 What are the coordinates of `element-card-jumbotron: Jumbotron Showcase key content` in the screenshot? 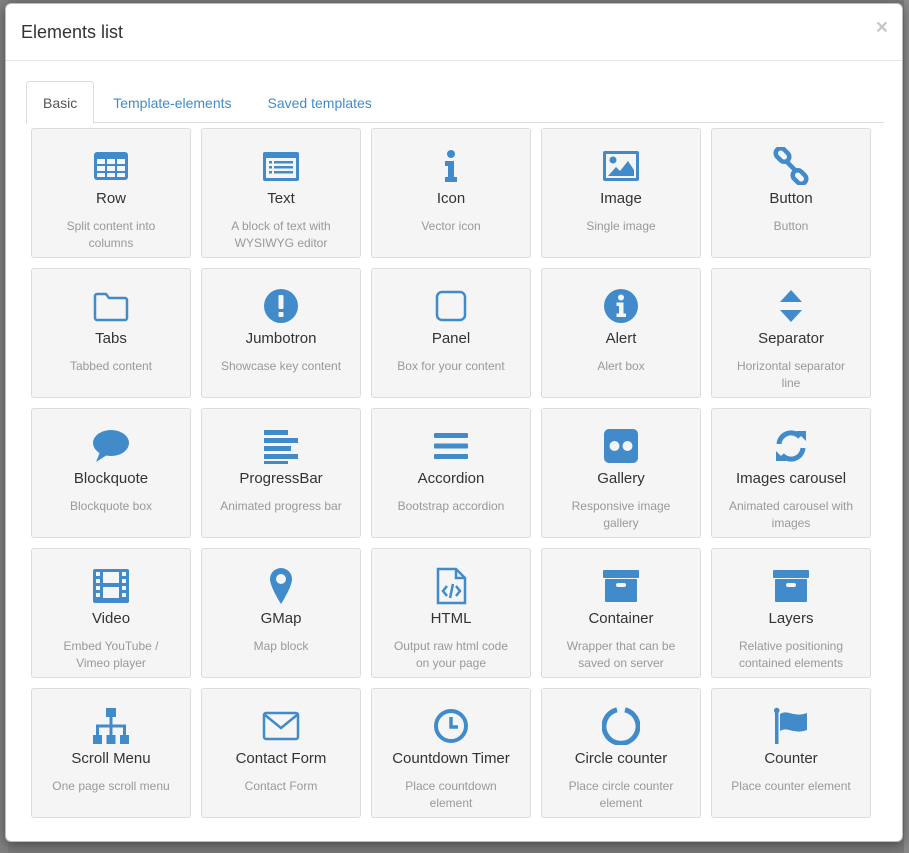 It's located at (281, 333).